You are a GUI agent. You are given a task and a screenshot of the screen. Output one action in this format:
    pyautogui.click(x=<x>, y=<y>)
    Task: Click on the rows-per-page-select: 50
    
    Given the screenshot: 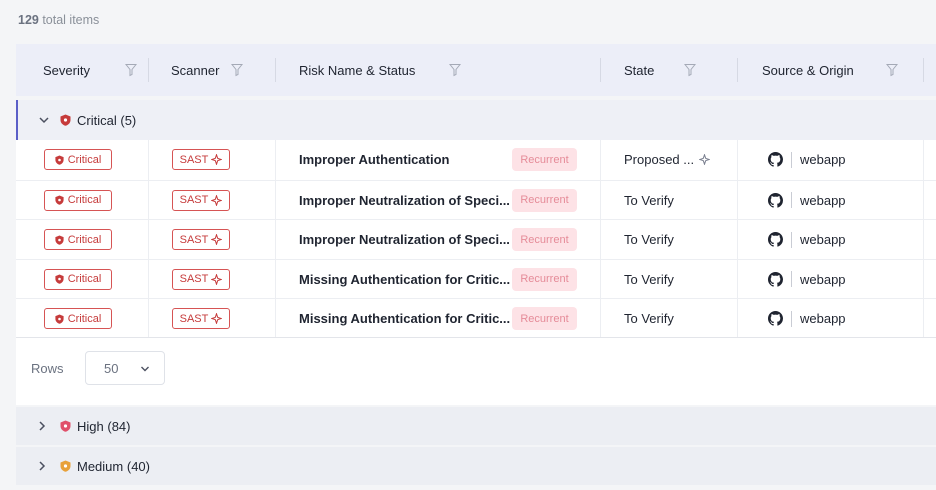 What is the action you would take?
    pyautogui.click(x=125, y=368)
    